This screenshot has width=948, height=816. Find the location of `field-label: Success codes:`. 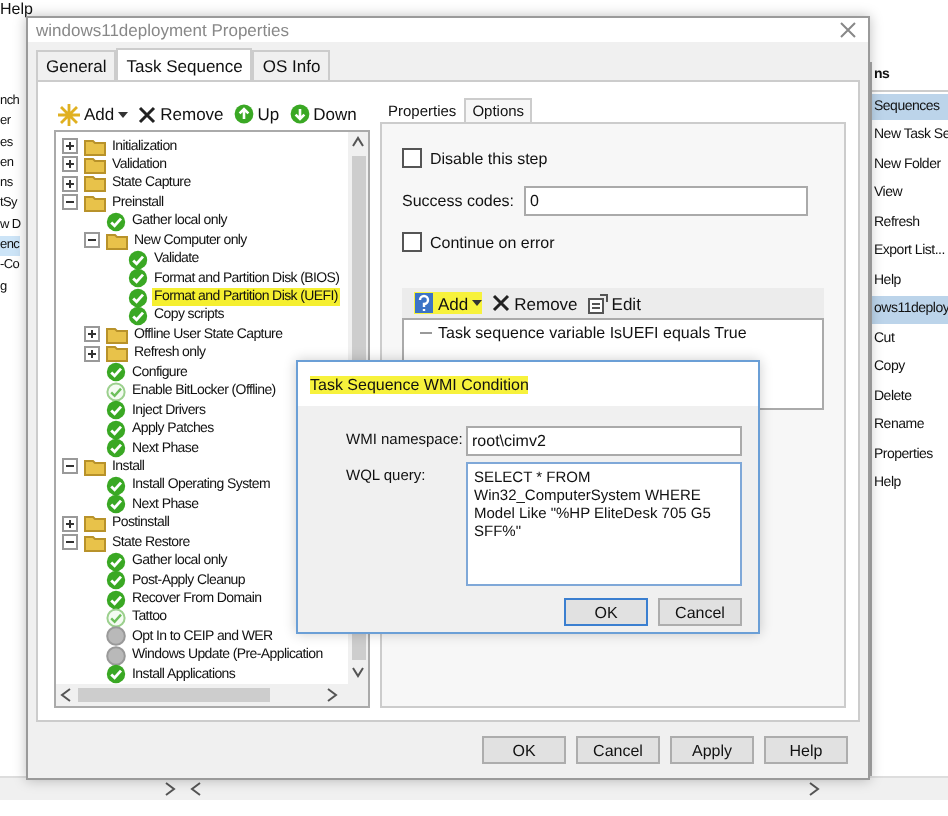

field-label: Success codes: is located at coordinates (458, 200).